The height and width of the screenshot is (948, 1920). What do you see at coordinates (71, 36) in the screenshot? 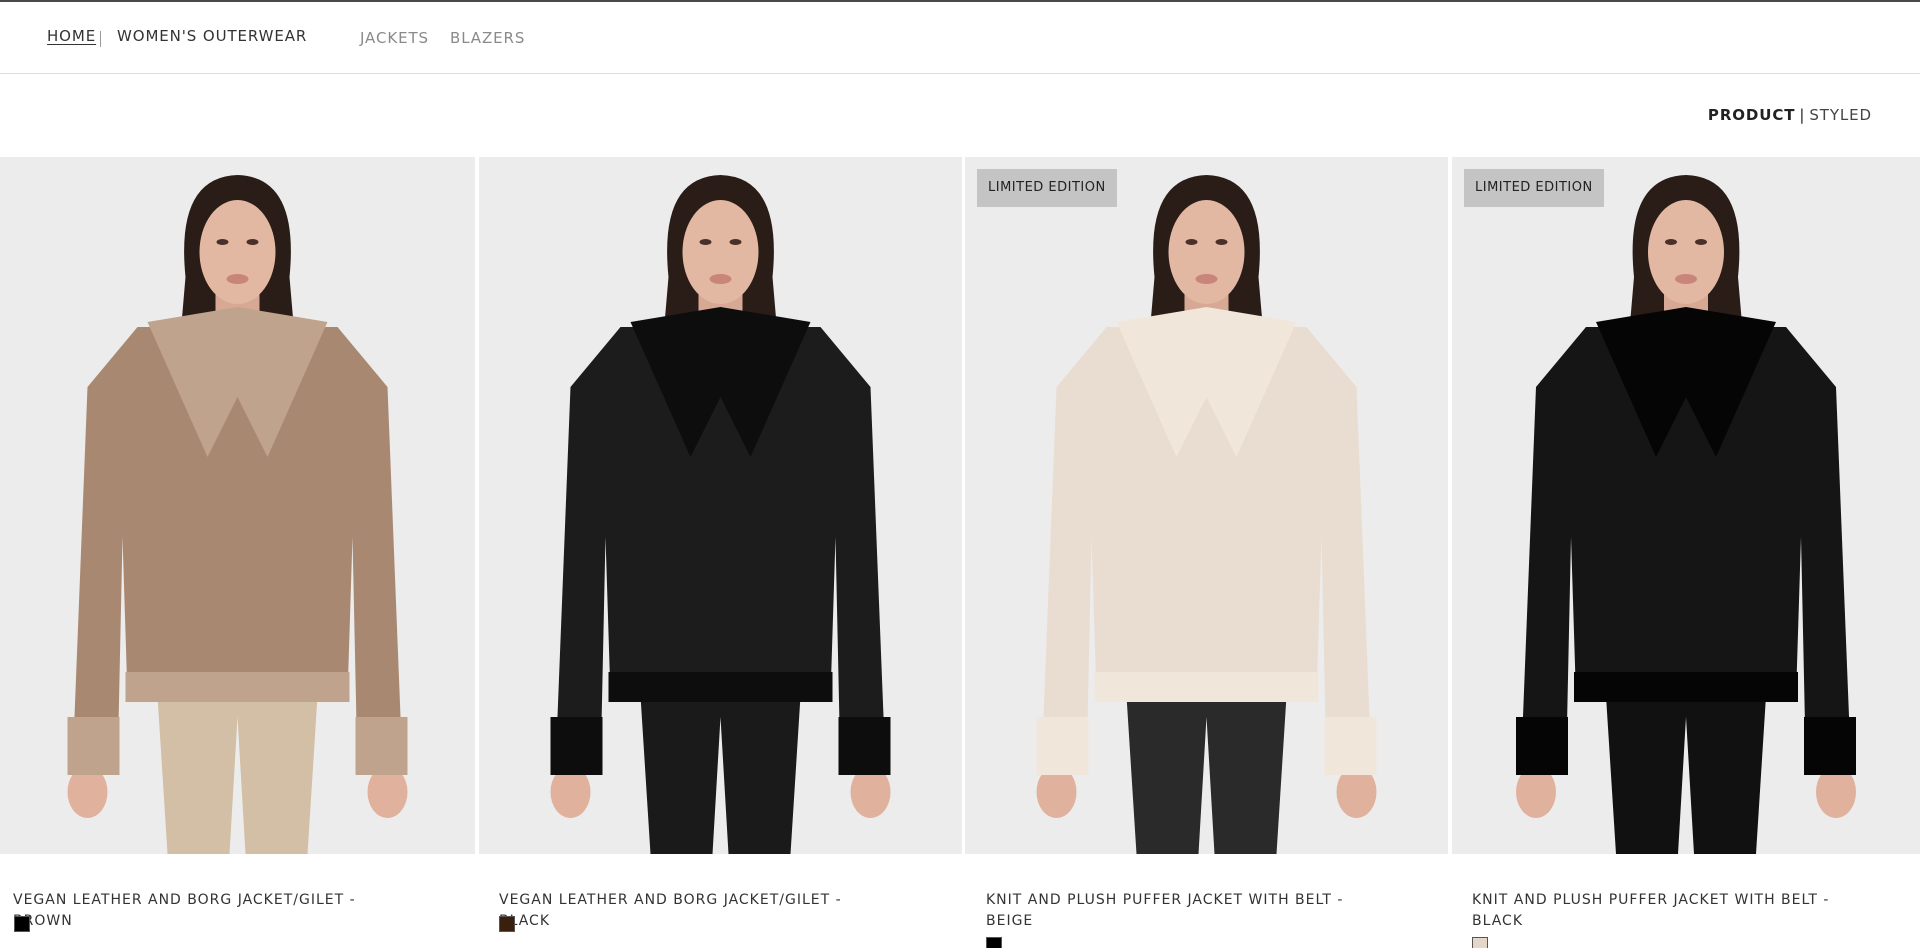
I see `breadcrumb-home-link: HOME` at bounding box center [71, 36].